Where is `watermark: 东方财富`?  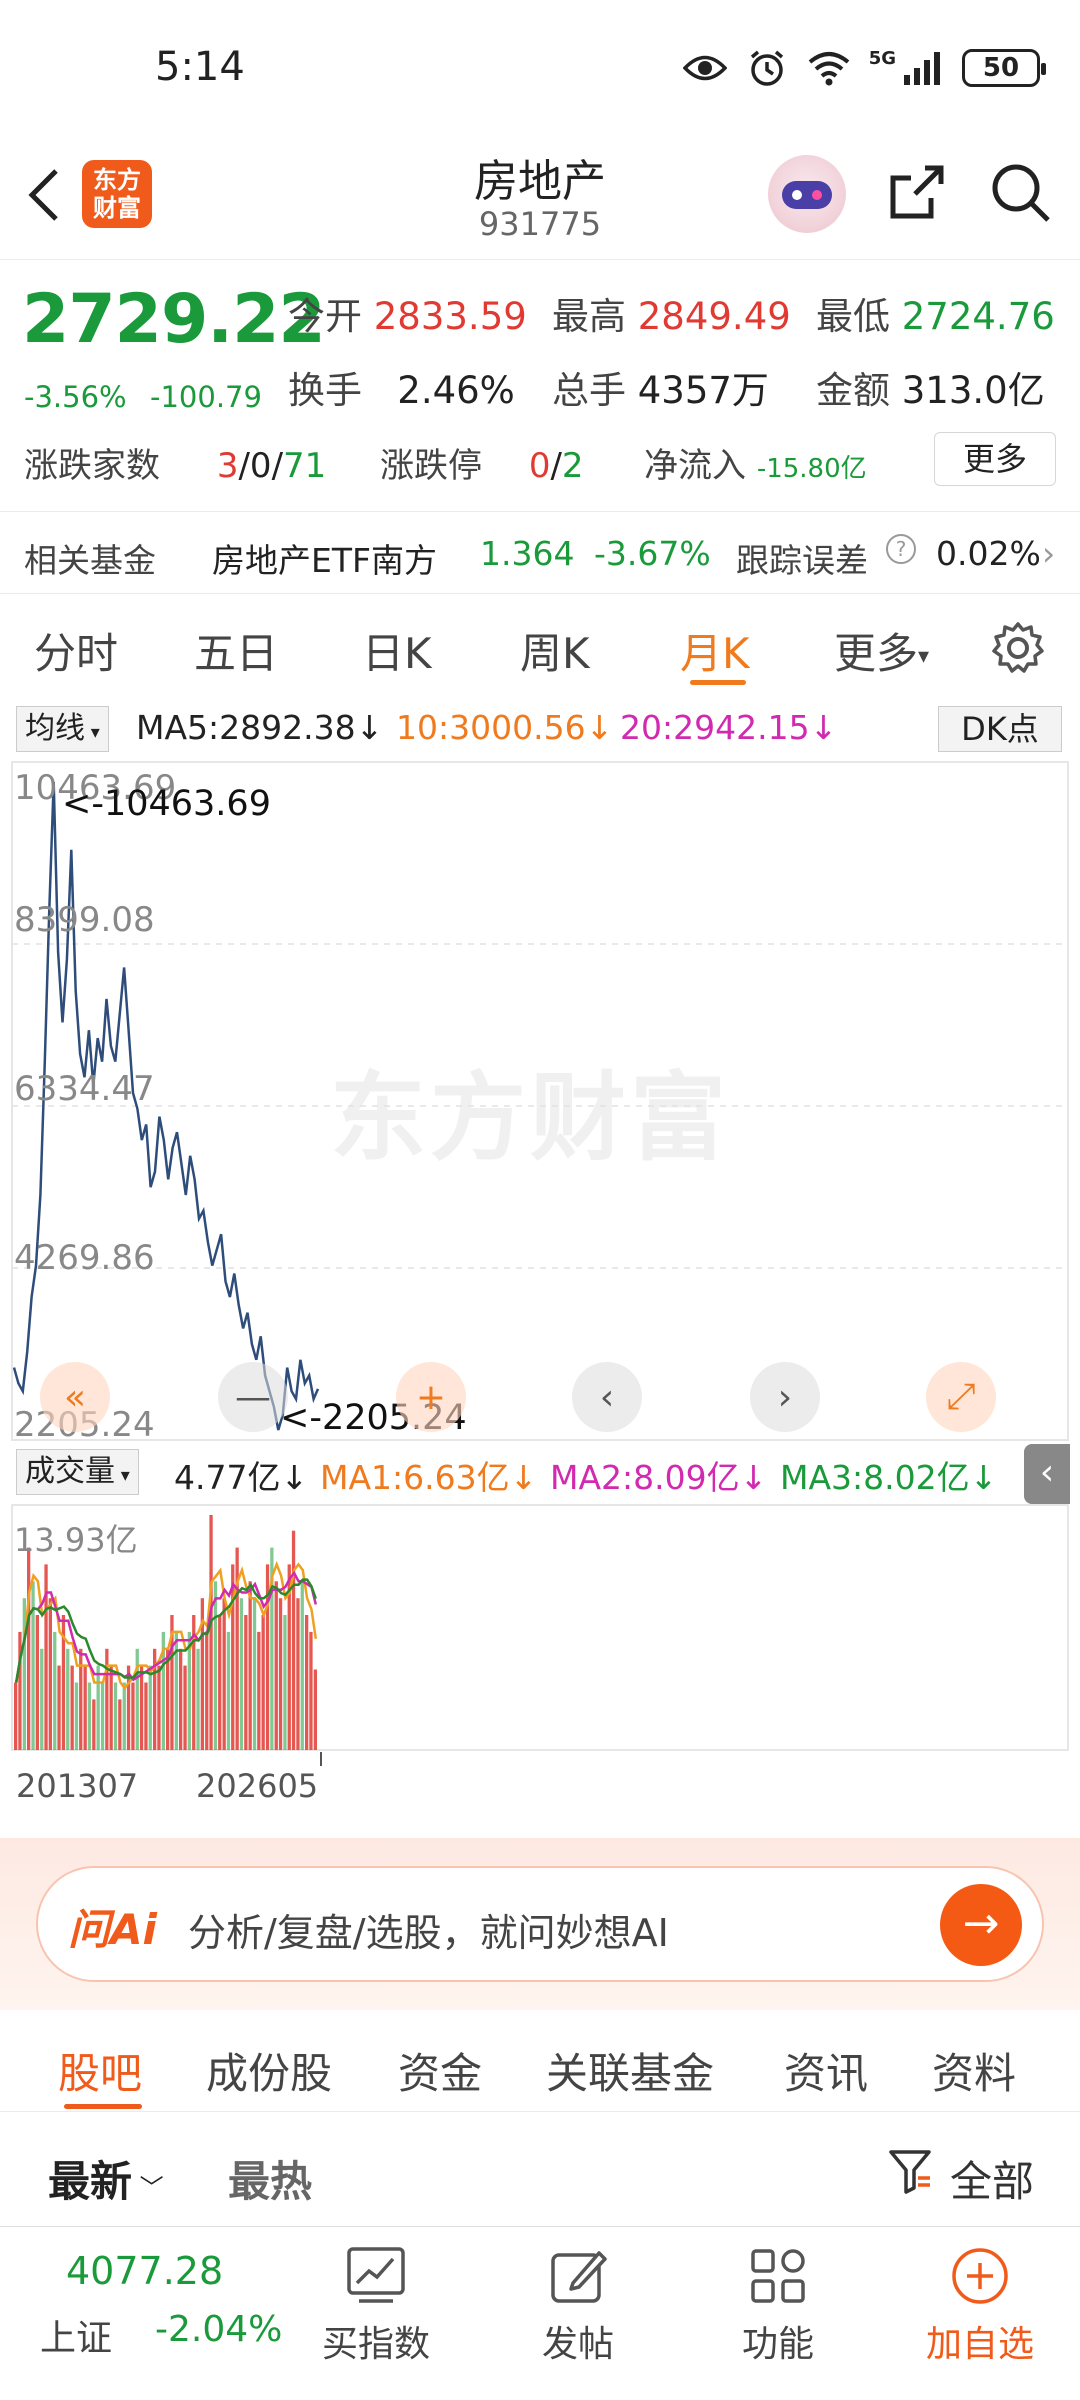
watermark: 东方财富 is located at coordinates (530, 1118).